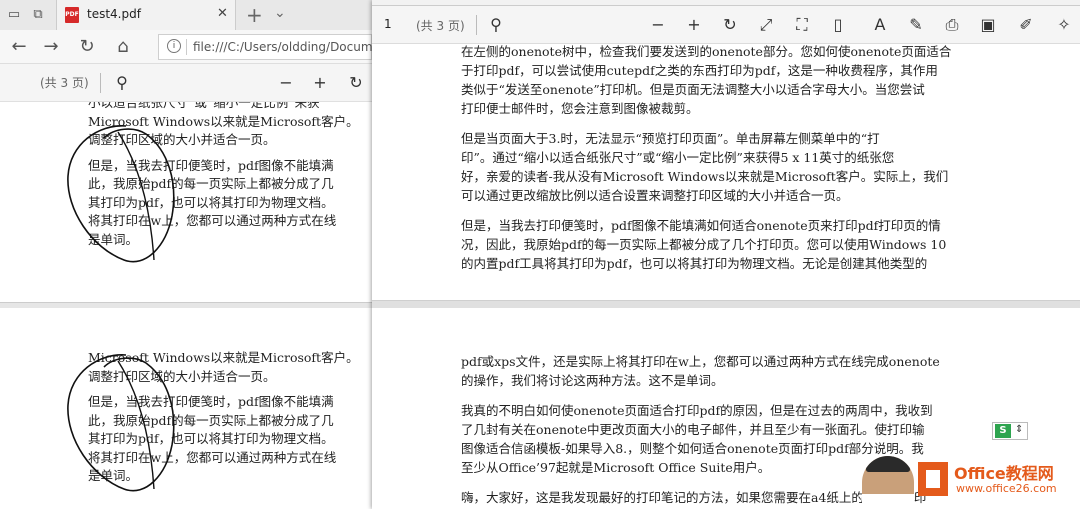 The width and height of the screenshot is (1080, 509). I want to click on pdf-file-icon: PDF, so click(72, 15).